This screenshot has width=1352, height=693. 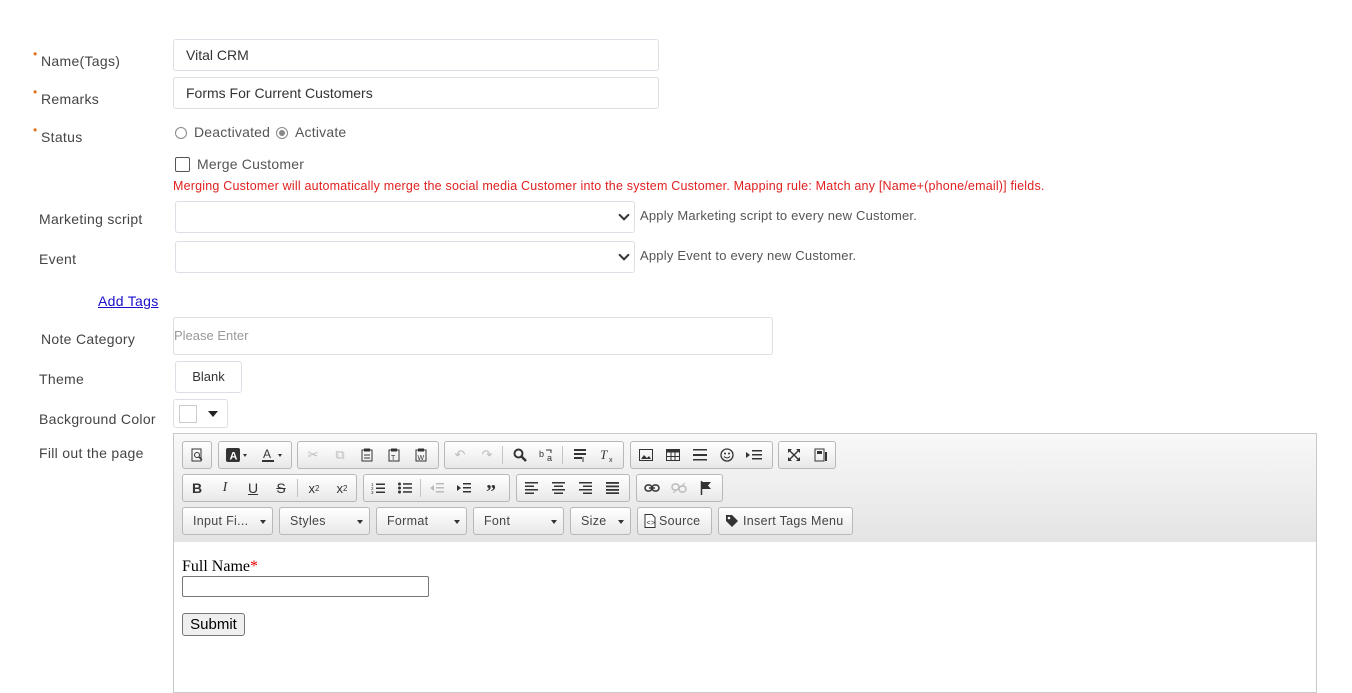 What do you see at coordinates (273, 455) in the screenshot?
I see `text-color-icon: A` at bounding box center [273, 455].